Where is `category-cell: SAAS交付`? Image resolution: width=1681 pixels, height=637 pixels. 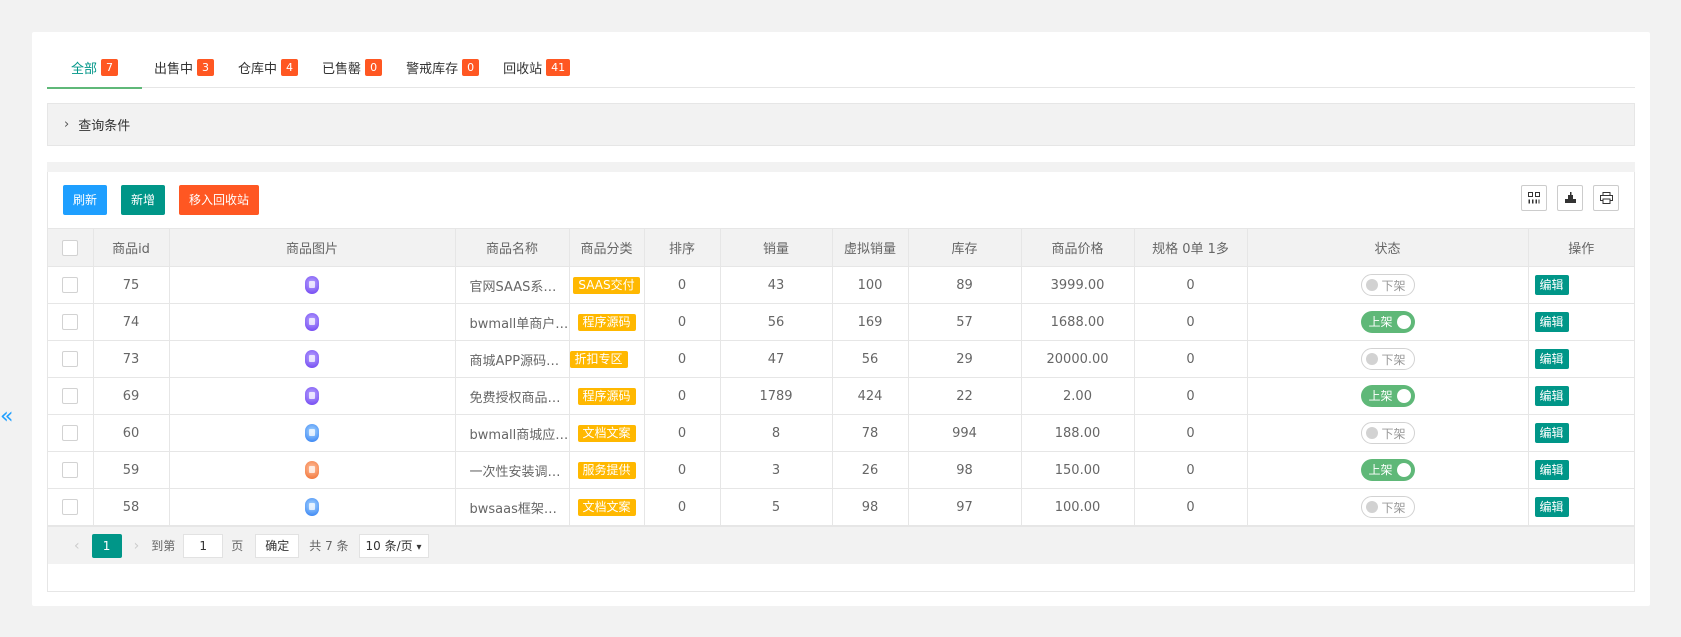 category-cell: SAAS交付 is located at coordinates (606, 285).